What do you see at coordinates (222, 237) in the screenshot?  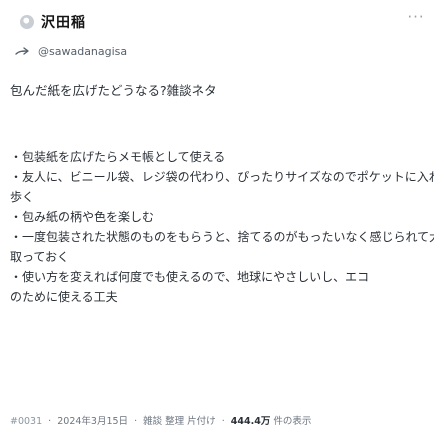 I see `post-line: ・一度包装された状態のものをもらうと、捨てるのがもったいなく感じられて大事に` at bounding box center [222, 237].